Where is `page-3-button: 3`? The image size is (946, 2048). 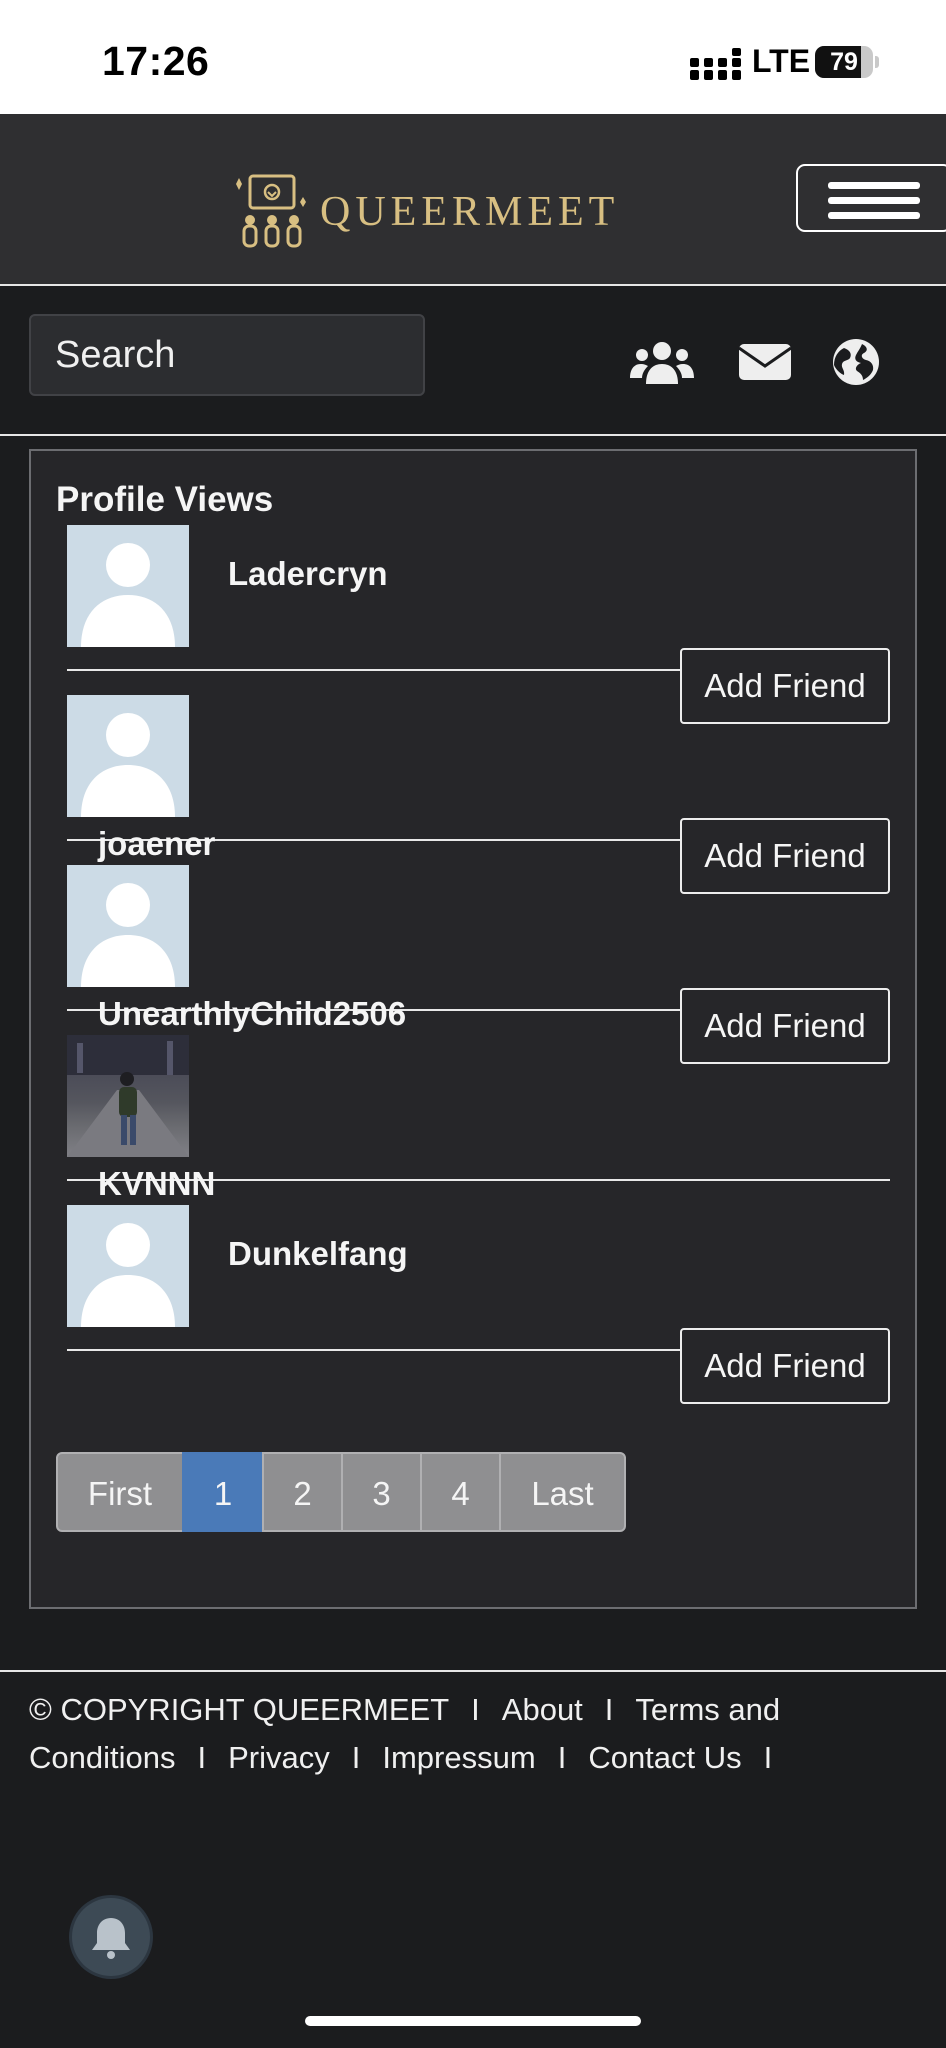
page-3-button: 3 is located at coordinates (381, 1492).